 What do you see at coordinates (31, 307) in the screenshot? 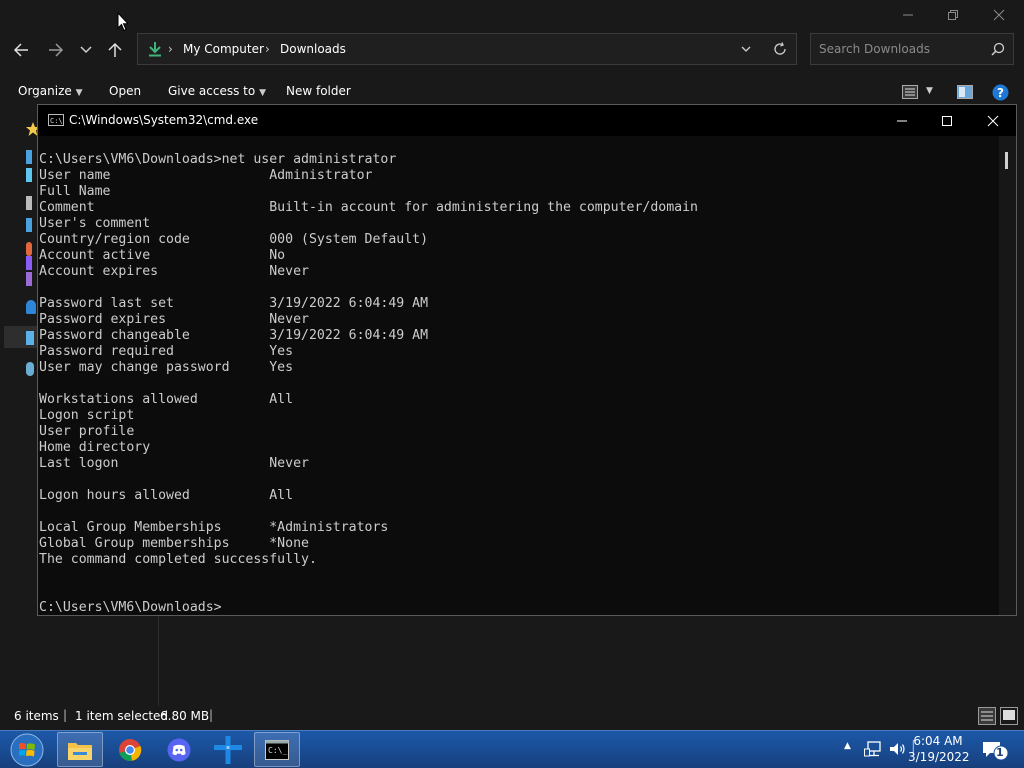
I see `onedrive-icon` at bounding box center [31, 307].